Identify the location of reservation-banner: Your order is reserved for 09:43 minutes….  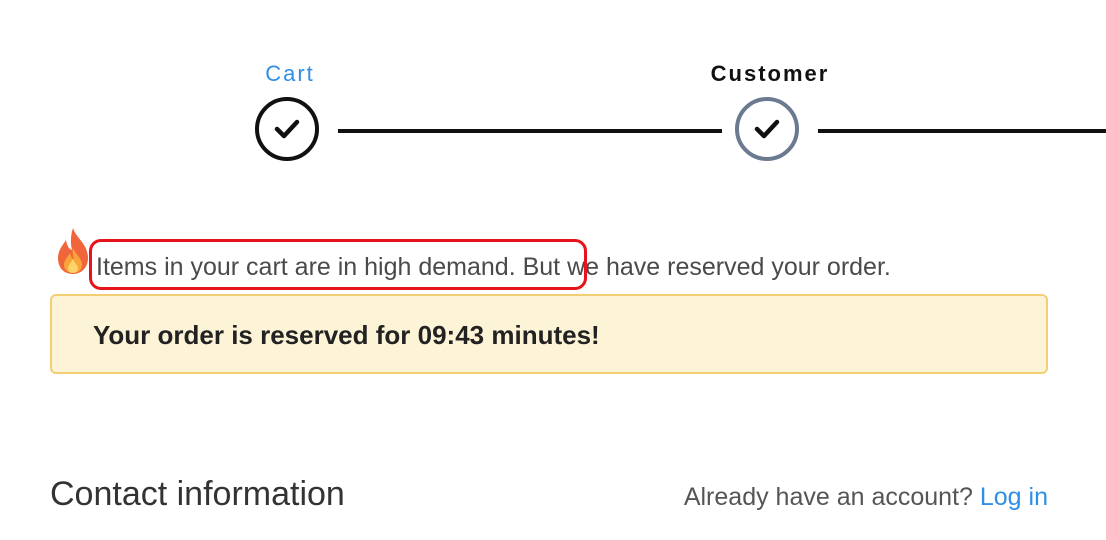
(549, 334).